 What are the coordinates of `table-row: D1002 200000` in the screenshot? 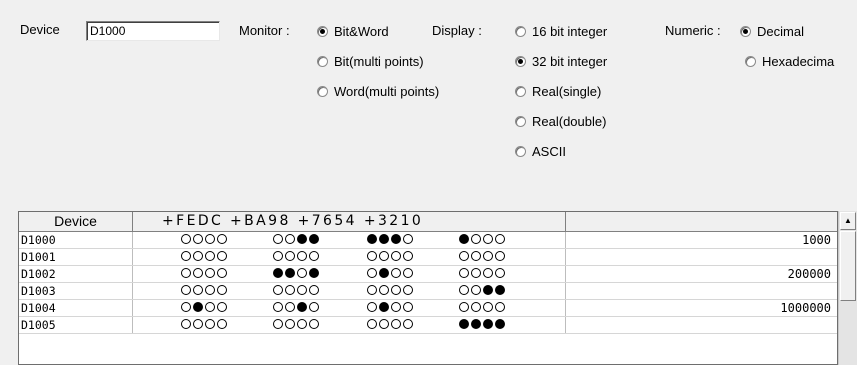 It's located at (428, 274).